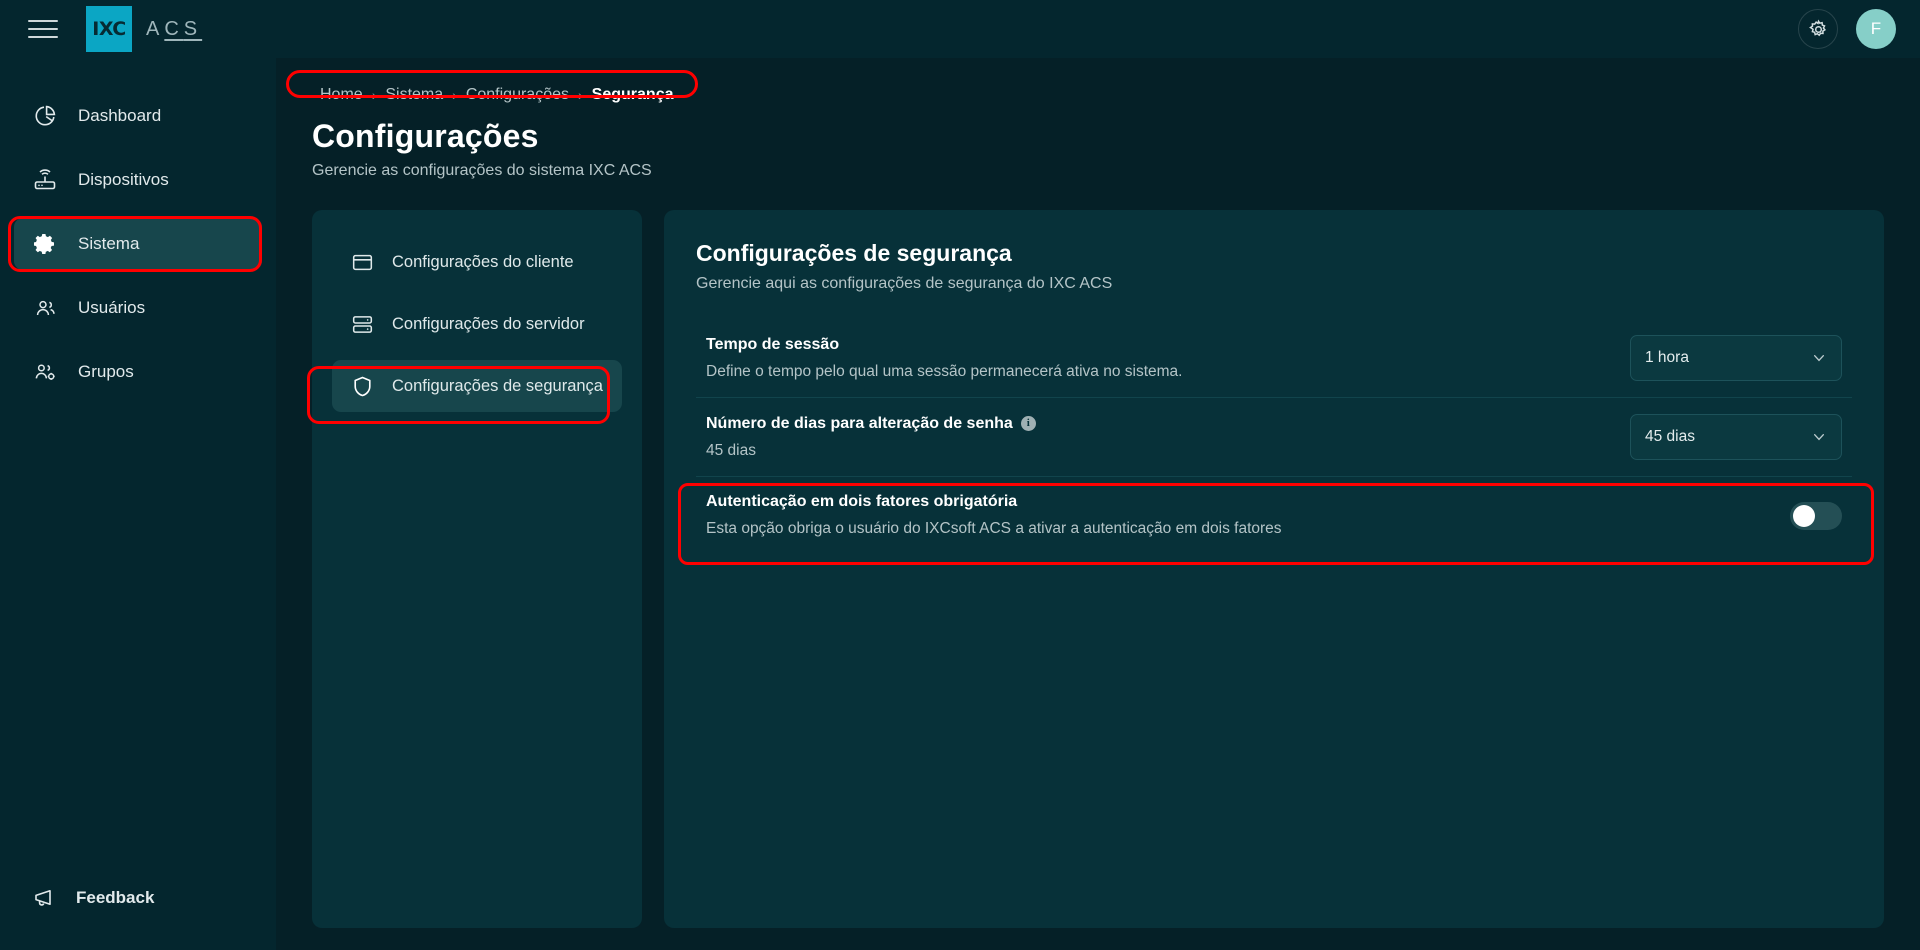  I want to click on breadcrumb-item-home: Home, so click(341, 95).